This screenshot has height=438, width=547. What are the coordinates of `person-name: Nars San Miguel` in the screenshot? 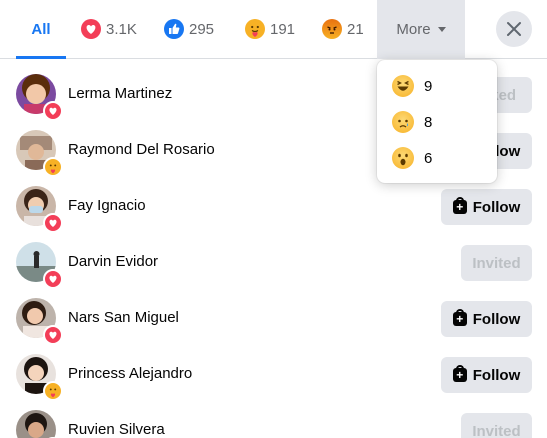 It's located at (123, 317).